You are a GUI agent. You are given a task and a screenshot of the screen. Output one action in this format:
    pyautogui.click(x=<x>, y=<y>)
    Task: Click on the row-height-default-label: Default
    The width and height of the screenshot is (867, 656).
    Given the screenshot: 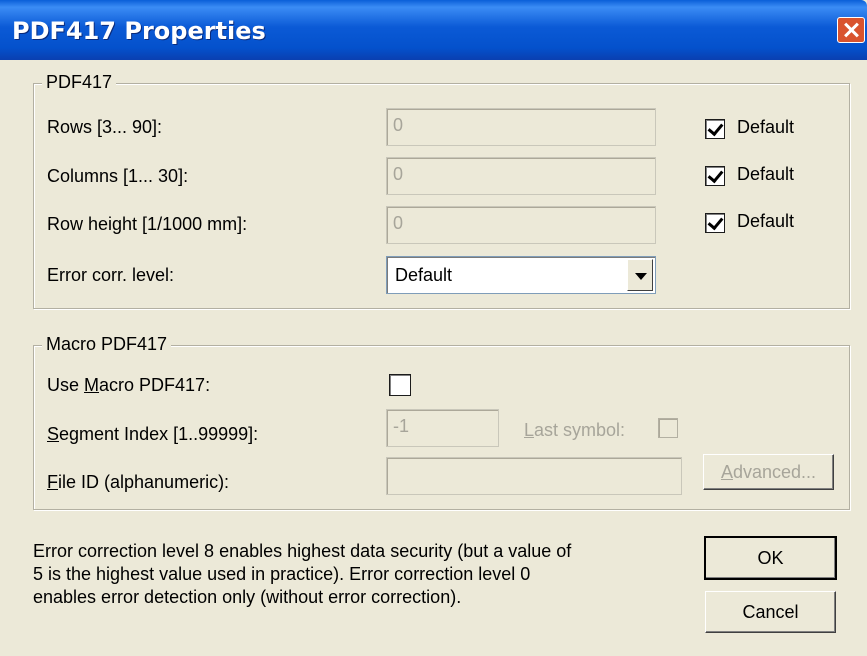 What is the action you would take?
    pyautogui.click(x=765, y=221)
    